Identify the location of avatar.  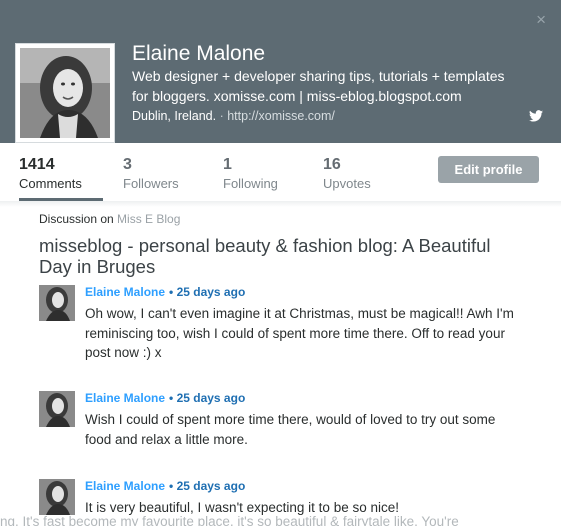
(65, 93).